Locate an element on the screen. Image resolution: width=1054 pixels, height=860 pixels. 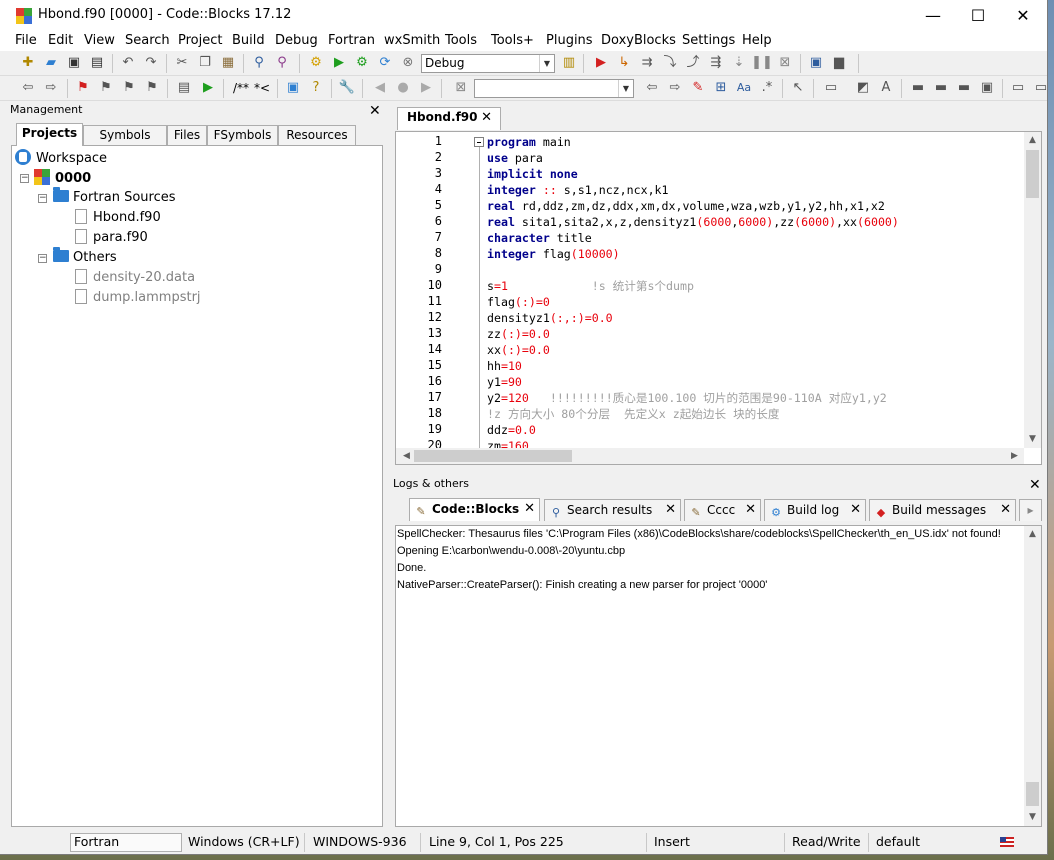
replace-icon: ⚲ is located at coordinates (282, 63).